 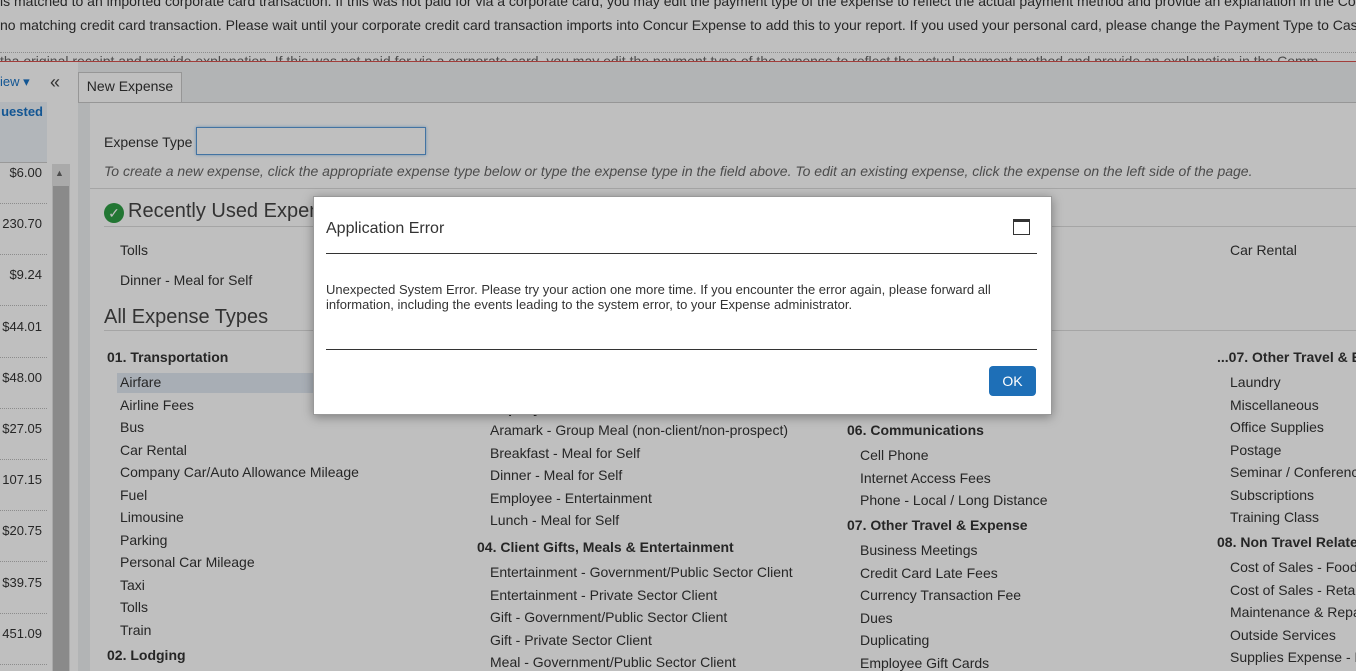 I want to click on ok-button: OK, so click(x=1012, y=381).